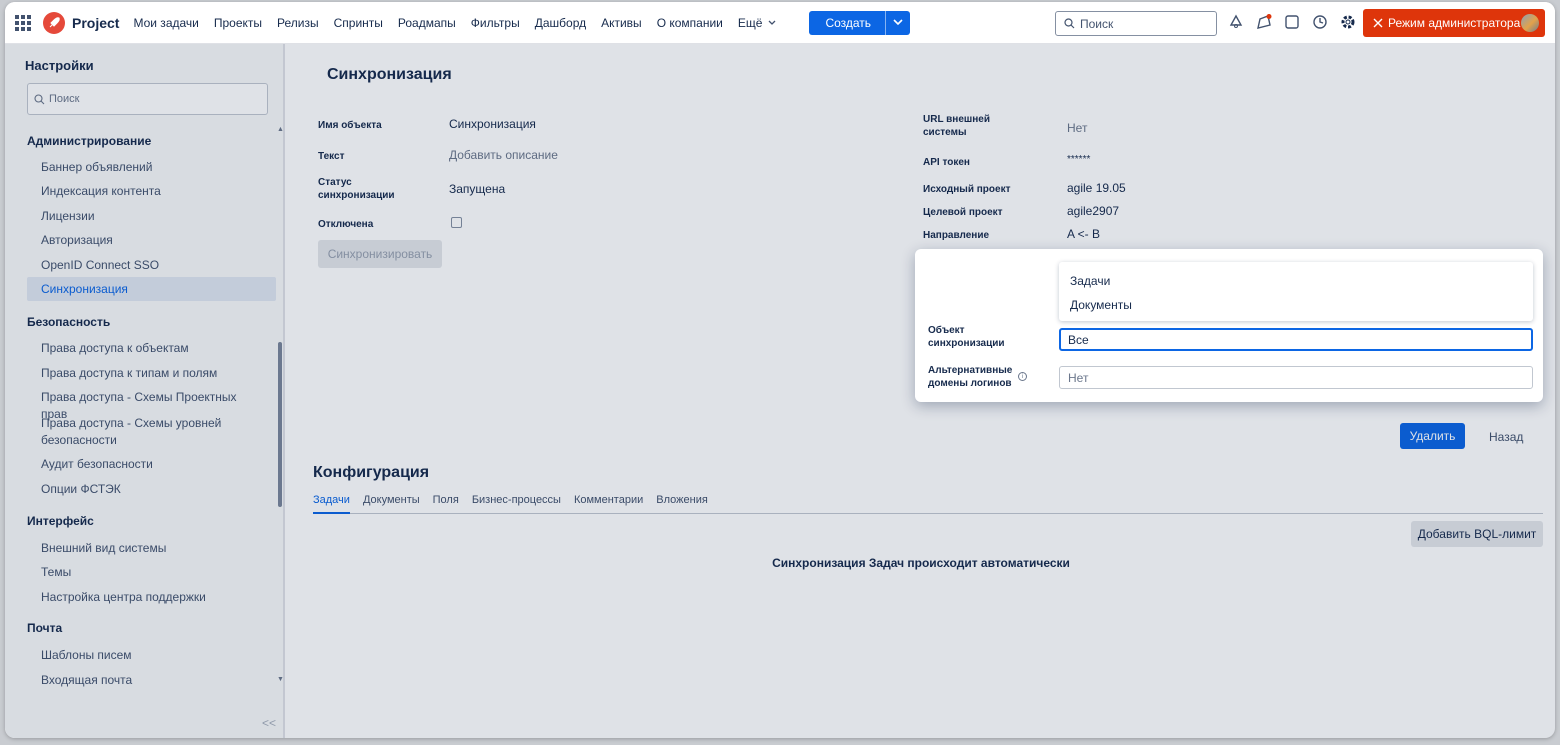 The image size is (1560, 745). What do you see at coordinates (280, 679) in the screenshot?
I see `scroll-down-arrow-icon: ▼` at bounding box center [280, 679].